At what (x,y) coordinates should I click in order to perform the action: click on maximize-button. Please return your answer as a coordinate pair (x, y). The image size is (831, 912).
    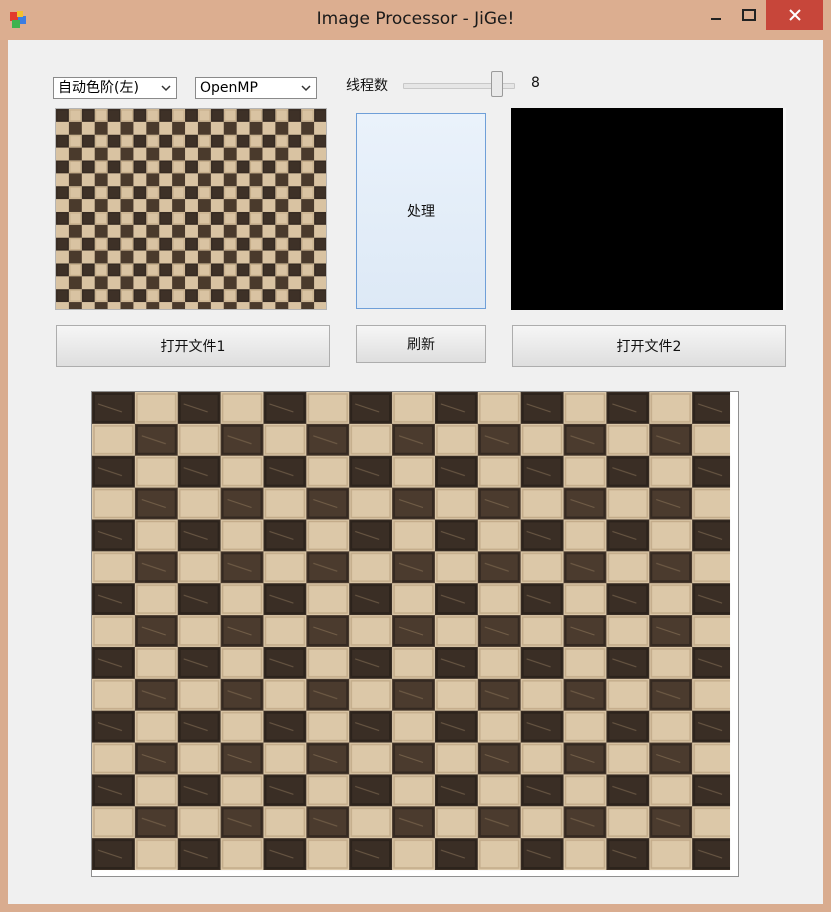
    Looking at the image, I should click on (749, 15).